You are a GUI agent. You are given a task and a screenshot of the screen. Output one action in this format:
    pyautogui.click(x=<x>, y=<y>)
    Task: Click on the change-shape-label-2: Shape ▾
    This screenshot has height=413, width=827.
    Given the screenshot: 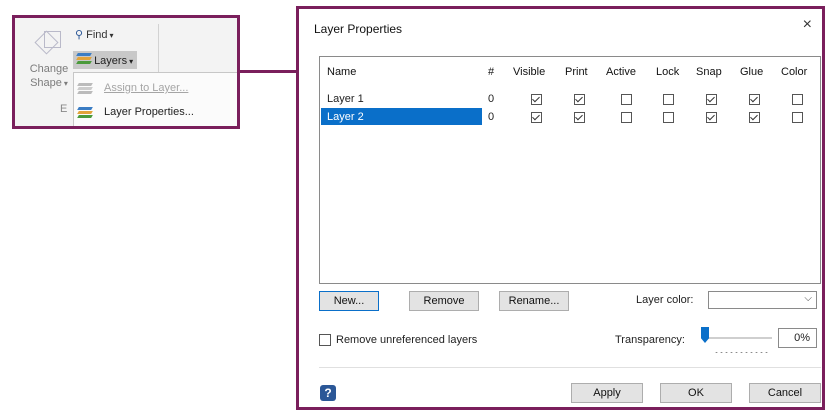 What is the action you would take?
    pyautogui.click(x=49, y=83)
    